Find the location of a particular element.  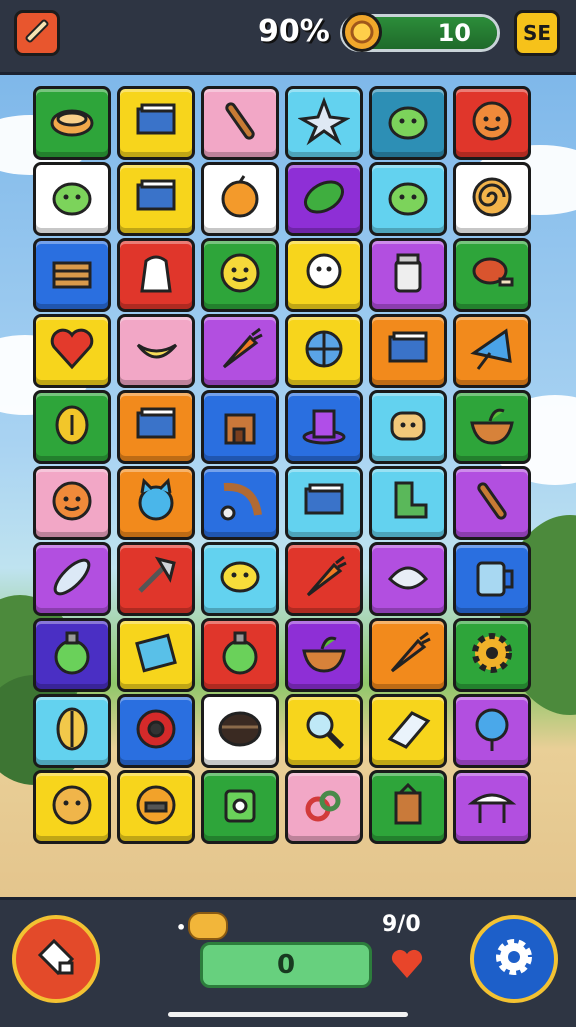

table-icon is located at coordinates (492, 807).